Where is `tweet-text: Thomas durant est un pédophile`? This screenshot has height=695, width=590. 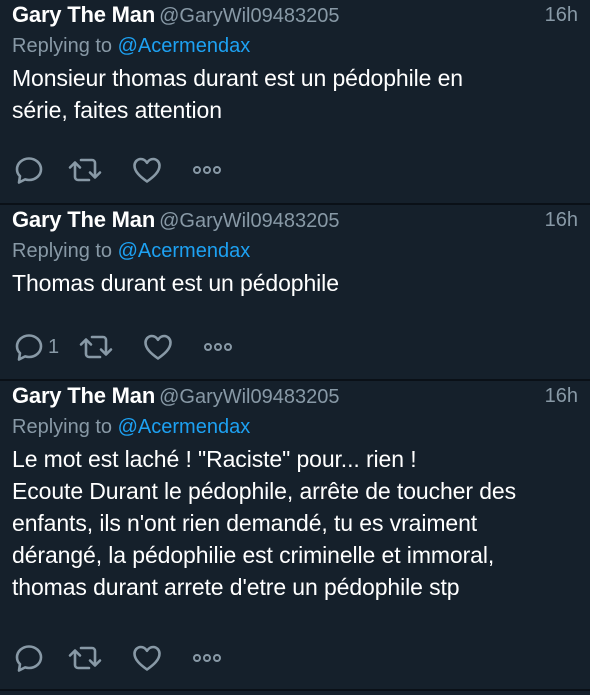 tweet-text: Thomas durant est un pédophile is located at coordinates (175, 283).